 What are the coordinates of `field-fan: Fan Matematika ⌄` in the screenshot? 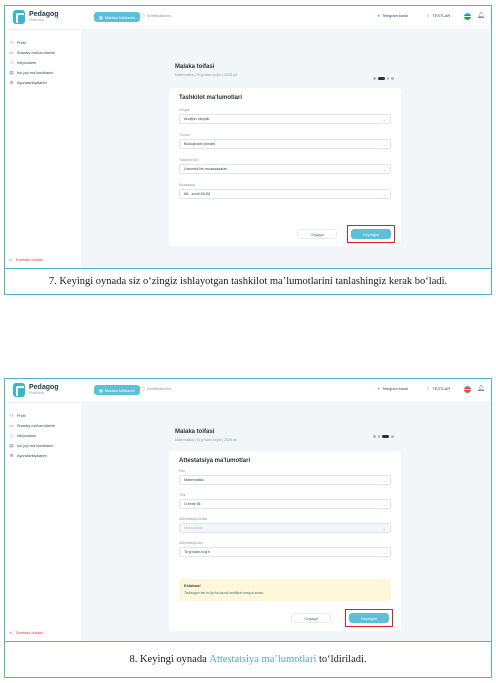 It's located at (285, 477).